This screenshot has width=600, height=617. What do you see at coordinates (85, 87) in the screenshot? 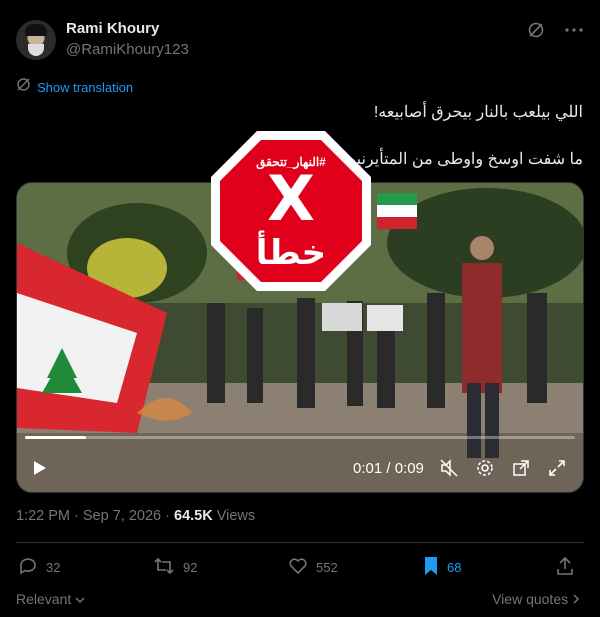
I see `show-translation-label: Show translation` at bounding box center [85, 87].